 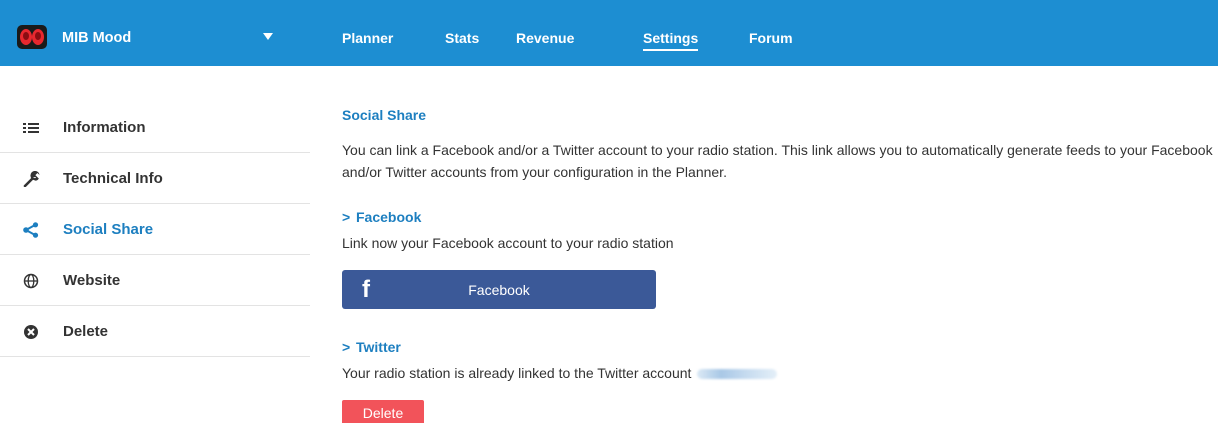 What do you see at coordinates (389, 217) in the screenshot?
I see `facebook-heading-label: Facebook` at bounding box center [389, 217].